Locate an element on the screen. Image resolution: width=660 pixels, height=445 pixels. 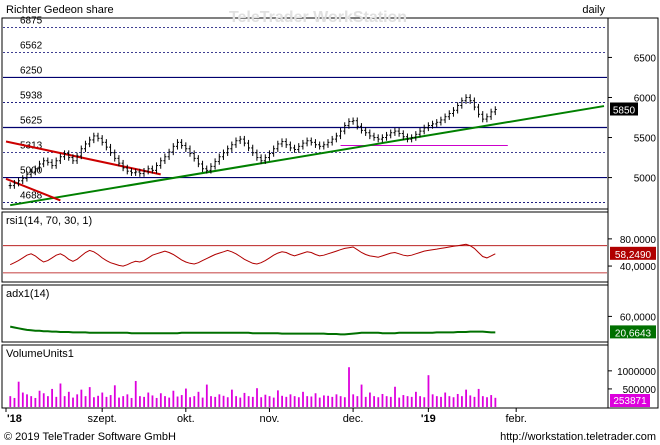
x-axis: '18 szept. okt. nov. dec. '19 febr. is located at coordinates (266, 416).